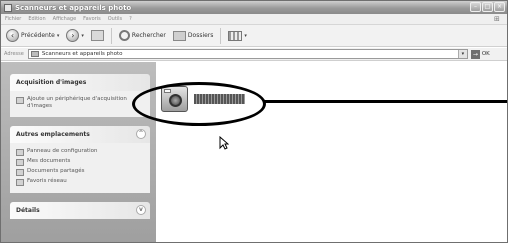 The height and width of the screenshot is (243, 508). What do you see at coordinates (141, 134) in the screenshot?
I see `collapse-chevron-icon: ^` at bounding box center [141, 134].